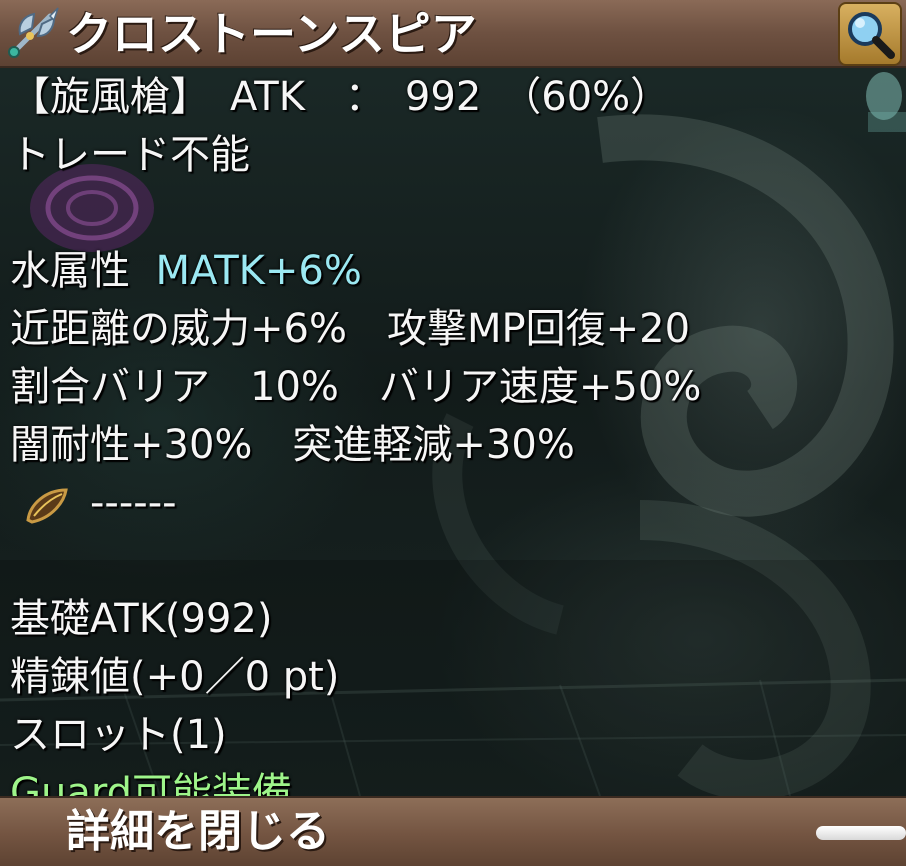 The height and width of the screenshot is (866, 906). What do you see at coordinates (271, 34) in the screenshot?
I see `item-title: クロストーンスピア` at bounding box center [271, 34].